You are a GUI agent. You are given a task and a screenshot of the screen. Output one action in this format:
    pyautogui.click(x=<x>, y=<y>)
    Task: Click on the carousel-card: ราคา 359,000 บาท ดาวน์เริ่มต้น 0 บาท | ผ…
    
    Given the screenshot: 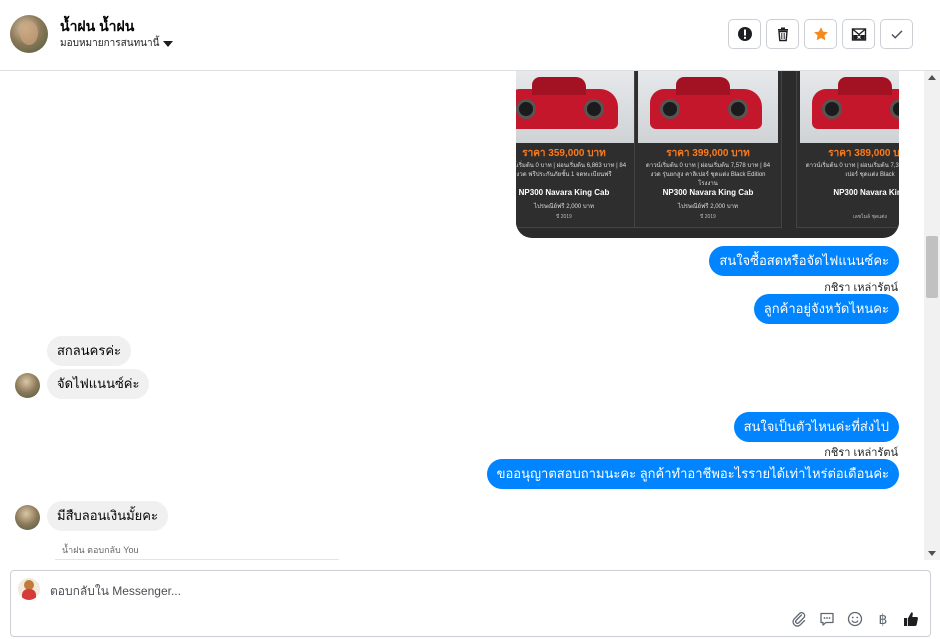 What is the action you would take?
    pyautogui.click(x=577, y=149)
    